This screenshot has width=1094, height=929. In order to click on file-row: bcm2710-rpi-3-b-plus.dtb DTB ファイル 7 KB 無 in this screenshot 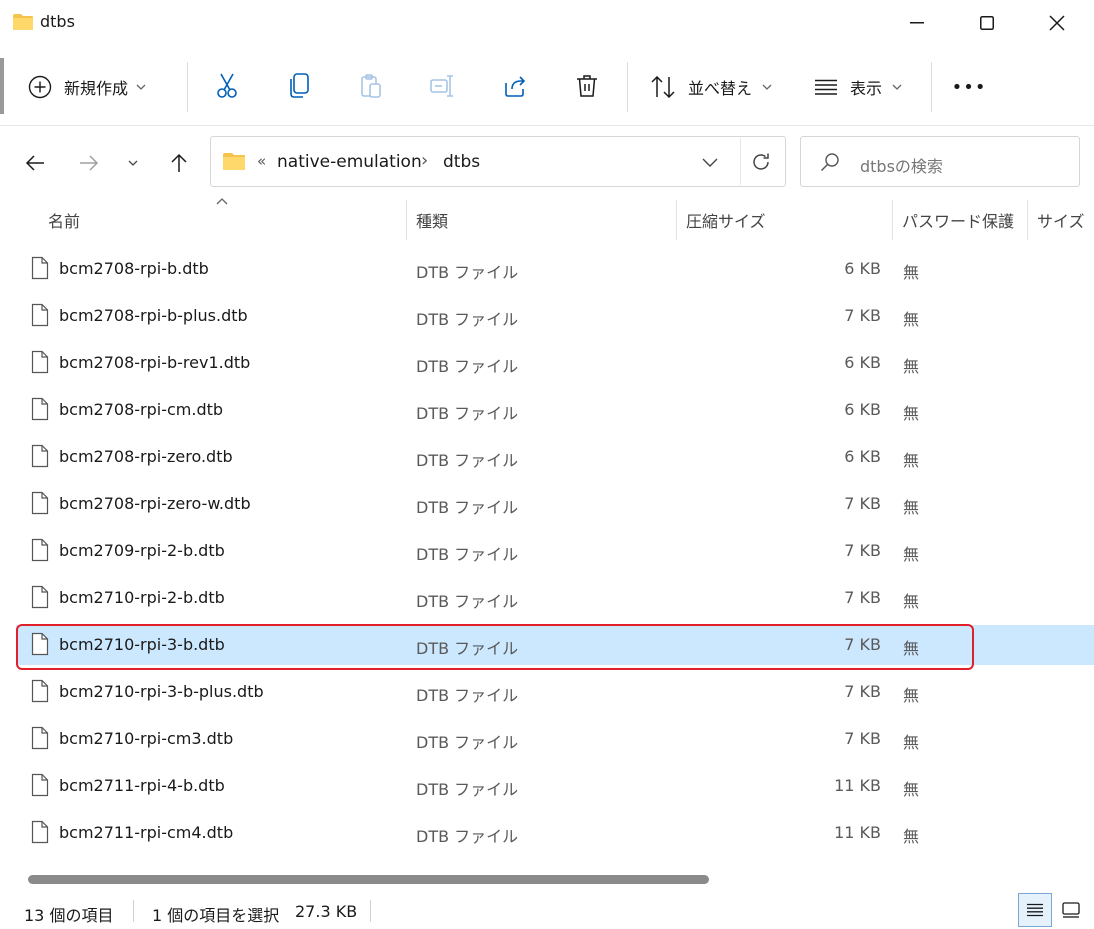, I will do `click(555, 692)`.